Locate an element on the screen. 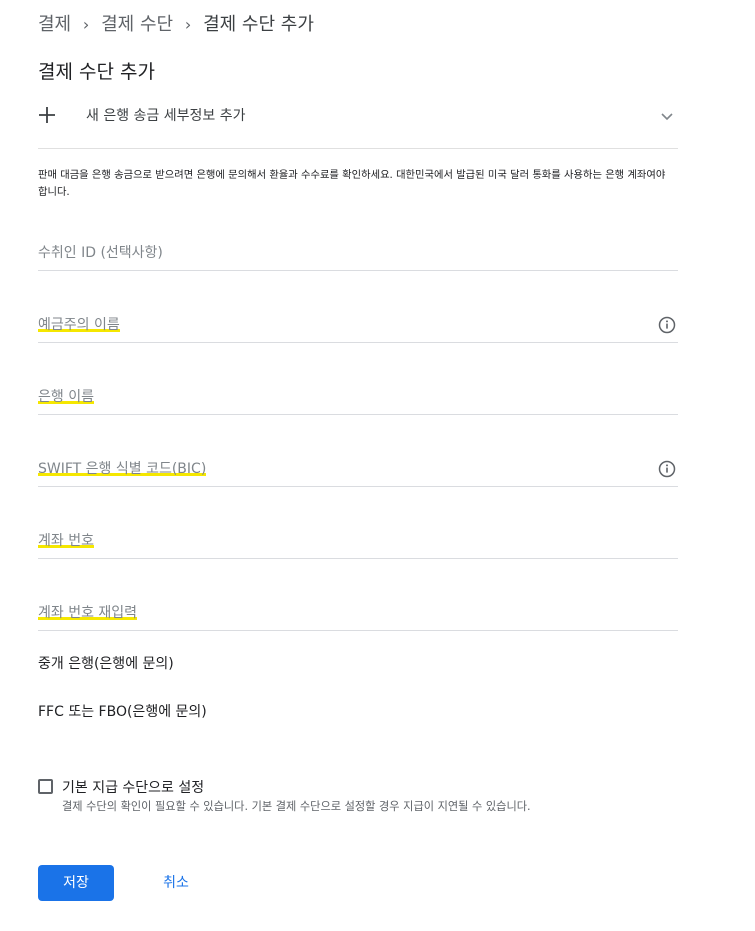  account-holder-placeholder: 예금주의 이름 is located at coordinates (79, 324).